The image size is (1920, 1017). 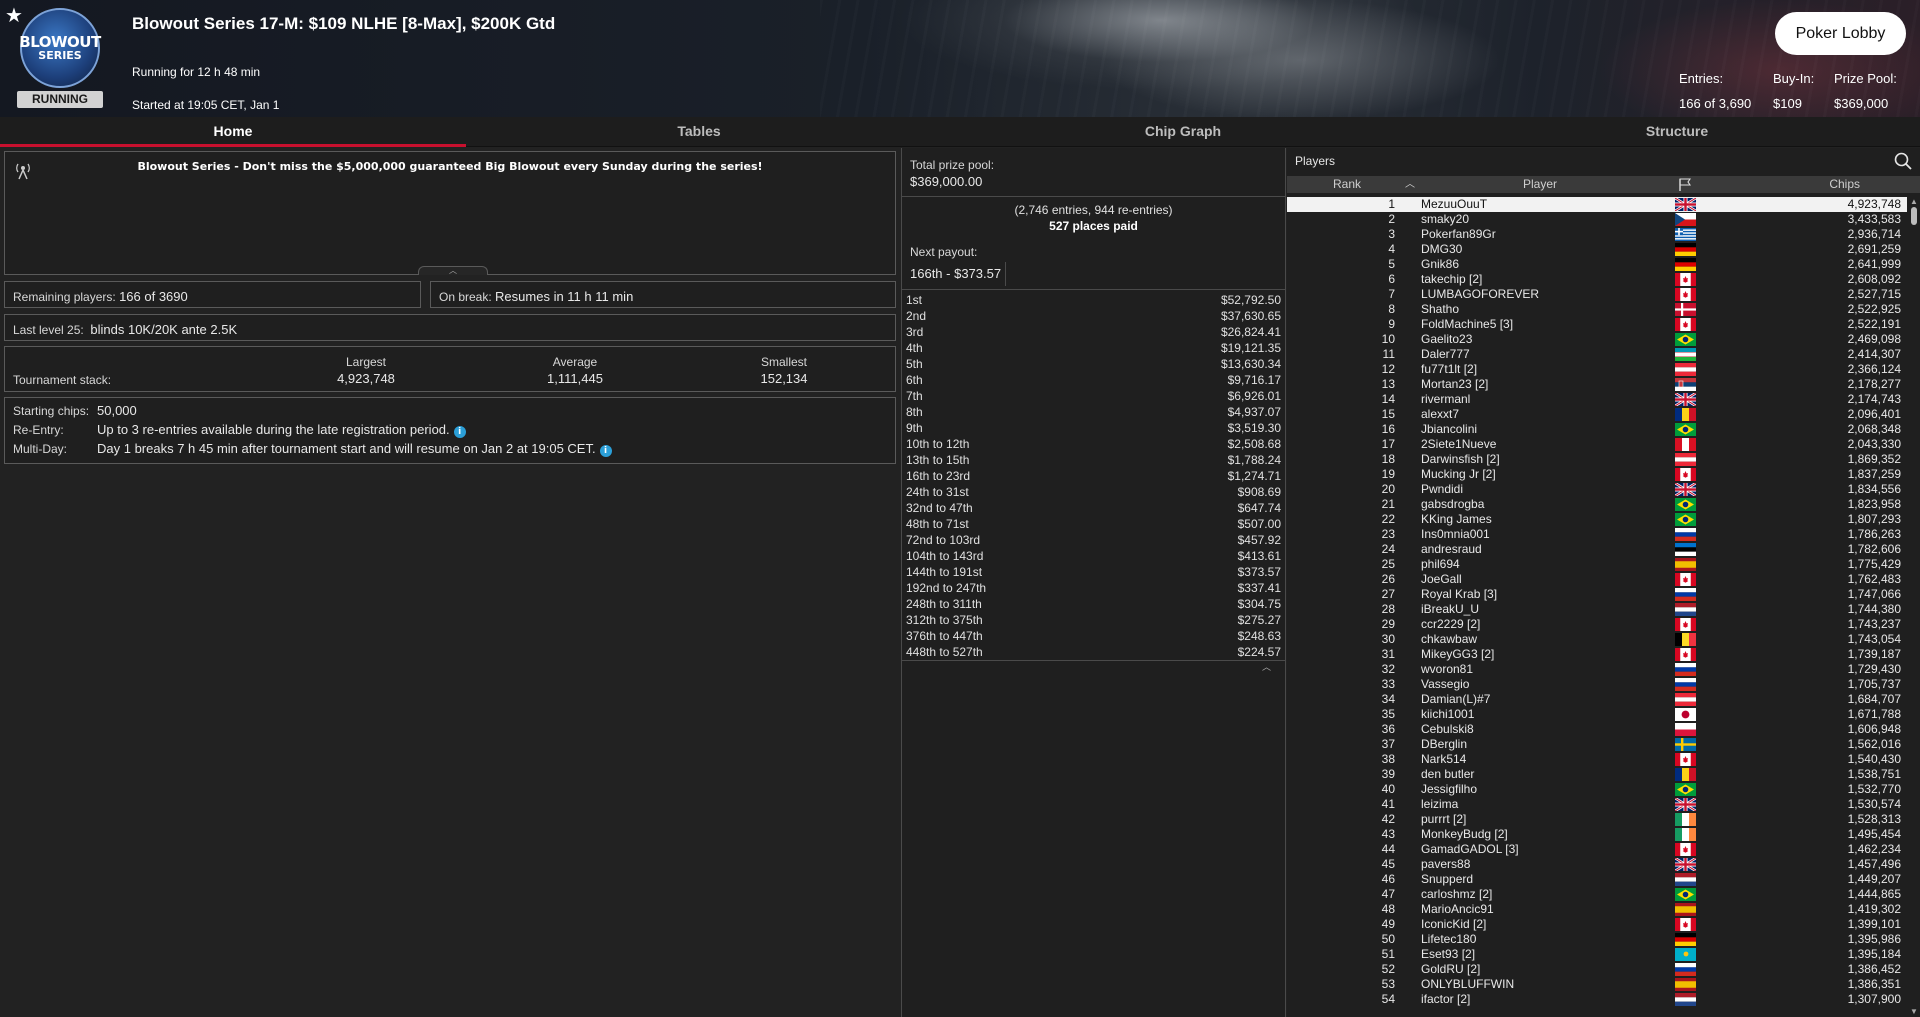 What do you see at coordinates (1453, 504) in the screenshot?
I see `player-name: gabsdrogba` at bounding box center [1453, 504].